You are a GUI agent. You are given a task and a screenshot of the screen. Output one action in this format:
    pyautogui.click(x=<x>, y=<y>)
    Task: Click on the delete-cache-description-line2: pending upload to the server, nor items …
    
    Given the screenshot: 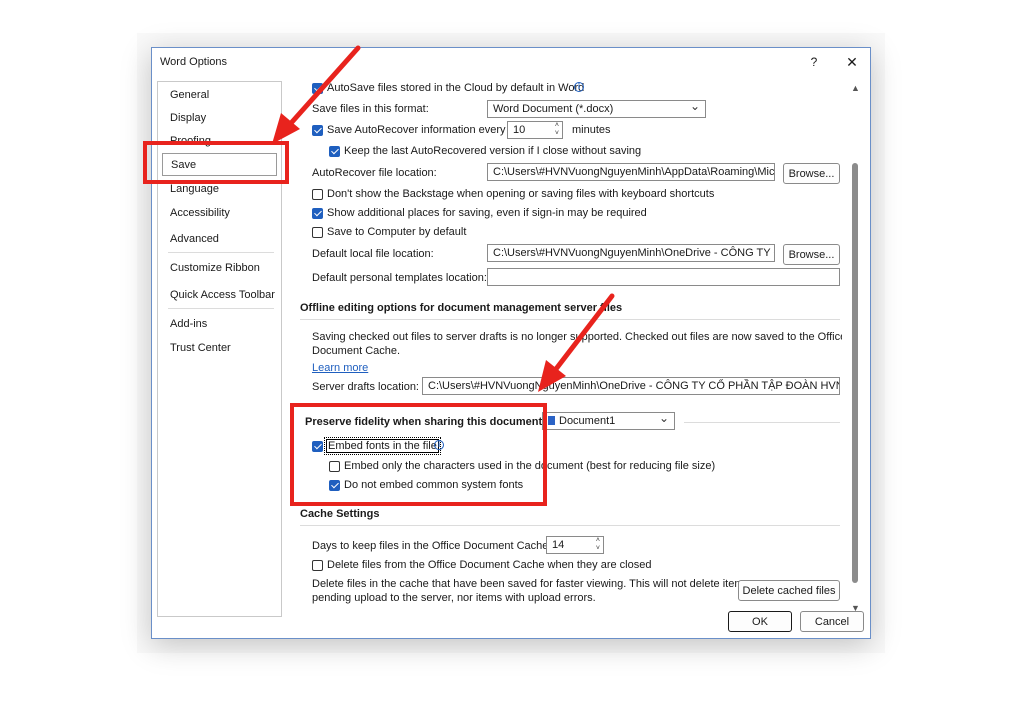 What is the action you would take?
    pyautogui.click(x=454, y=598)
    